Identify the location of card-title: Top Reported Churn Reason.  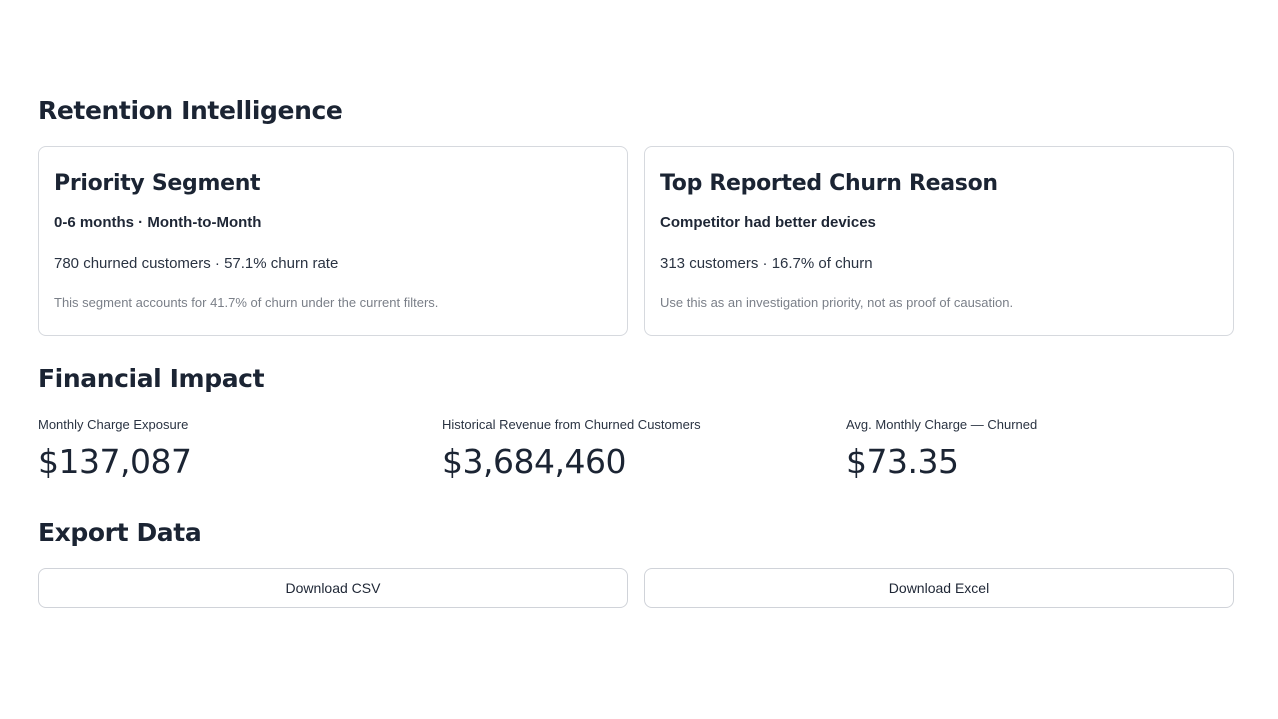
(829, 183).